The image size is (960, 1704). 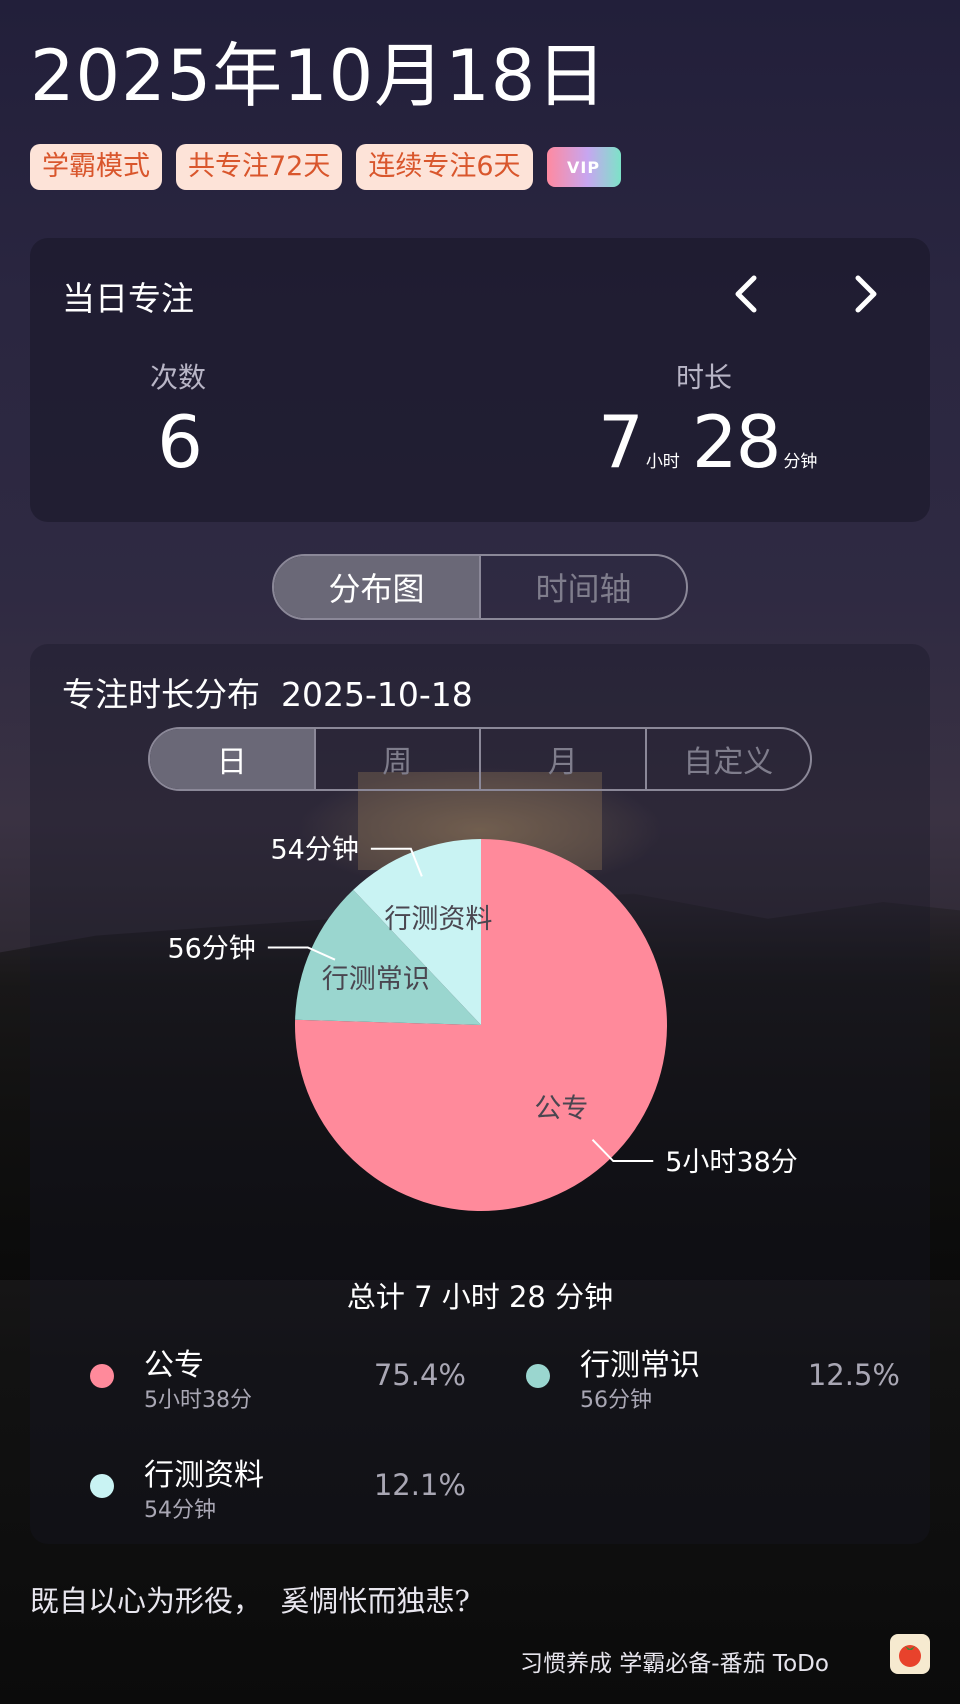 What do you see at coordinates (800, 462) in the screenshot?
I see `minutes-unit: 分钟` at bounding box center [800, 462].